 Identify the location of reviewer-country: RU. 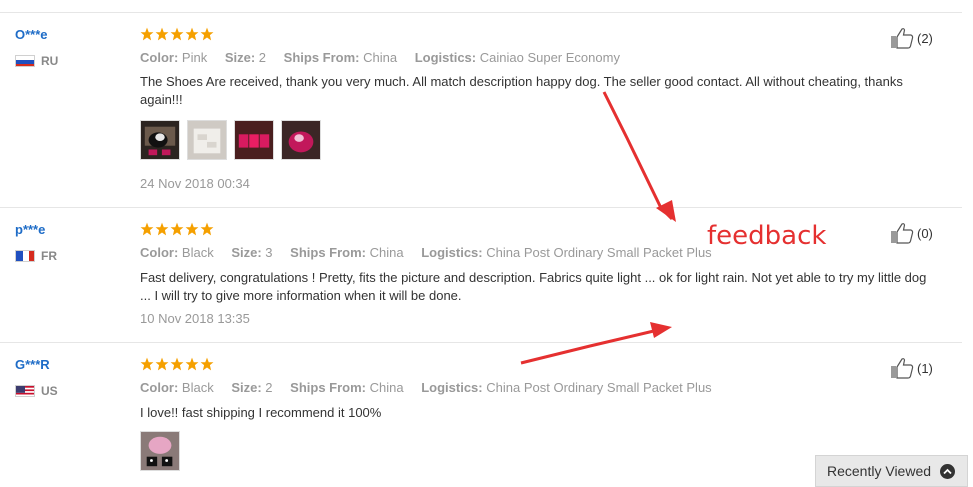
(36, 61).